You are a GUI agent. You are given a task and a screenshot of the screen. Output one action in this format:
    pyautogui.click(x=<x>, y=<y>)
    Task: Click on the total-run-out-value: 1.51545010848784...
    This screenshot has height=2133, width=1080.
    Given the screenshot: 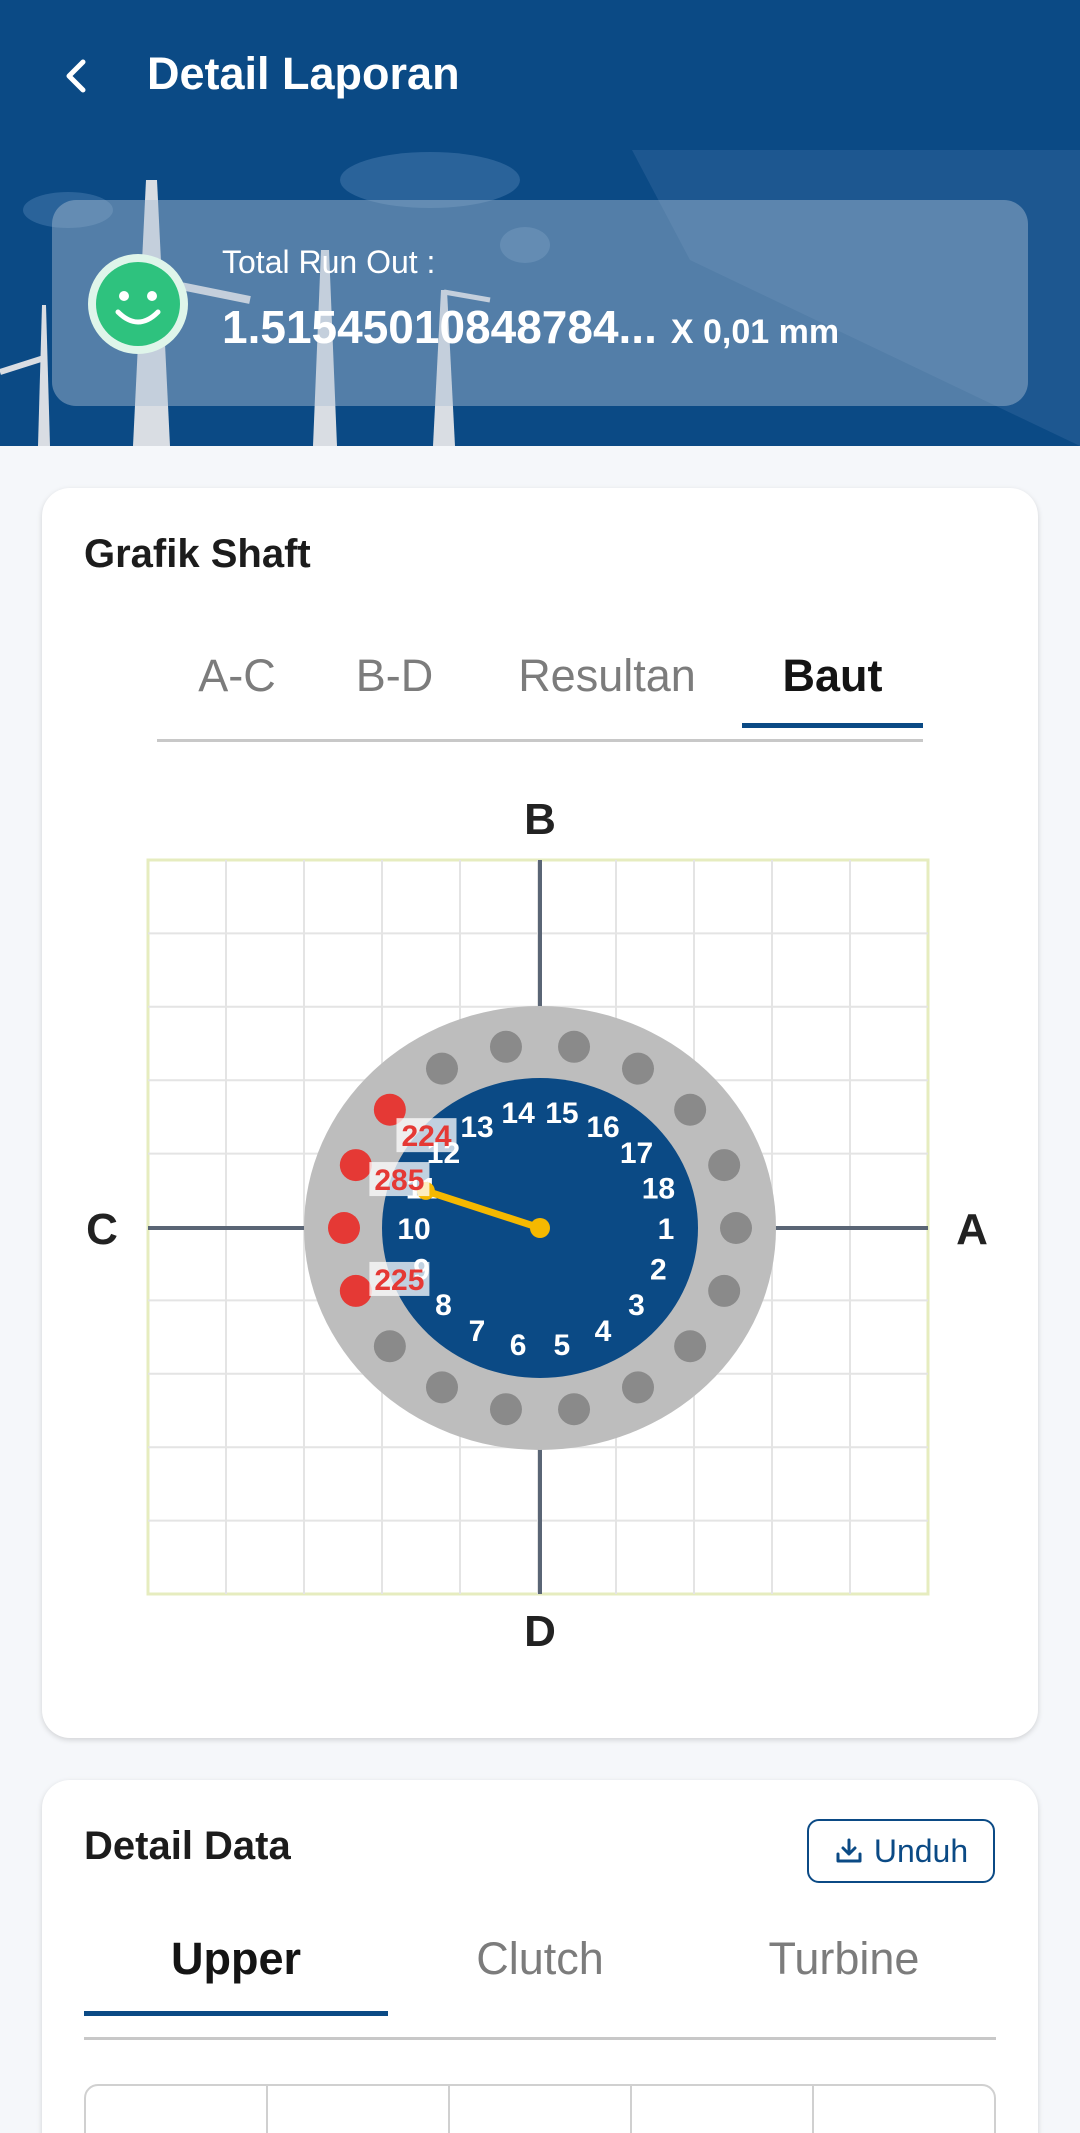 What is the action you would take?
    pyautogui.click(x=439, y=327)
    